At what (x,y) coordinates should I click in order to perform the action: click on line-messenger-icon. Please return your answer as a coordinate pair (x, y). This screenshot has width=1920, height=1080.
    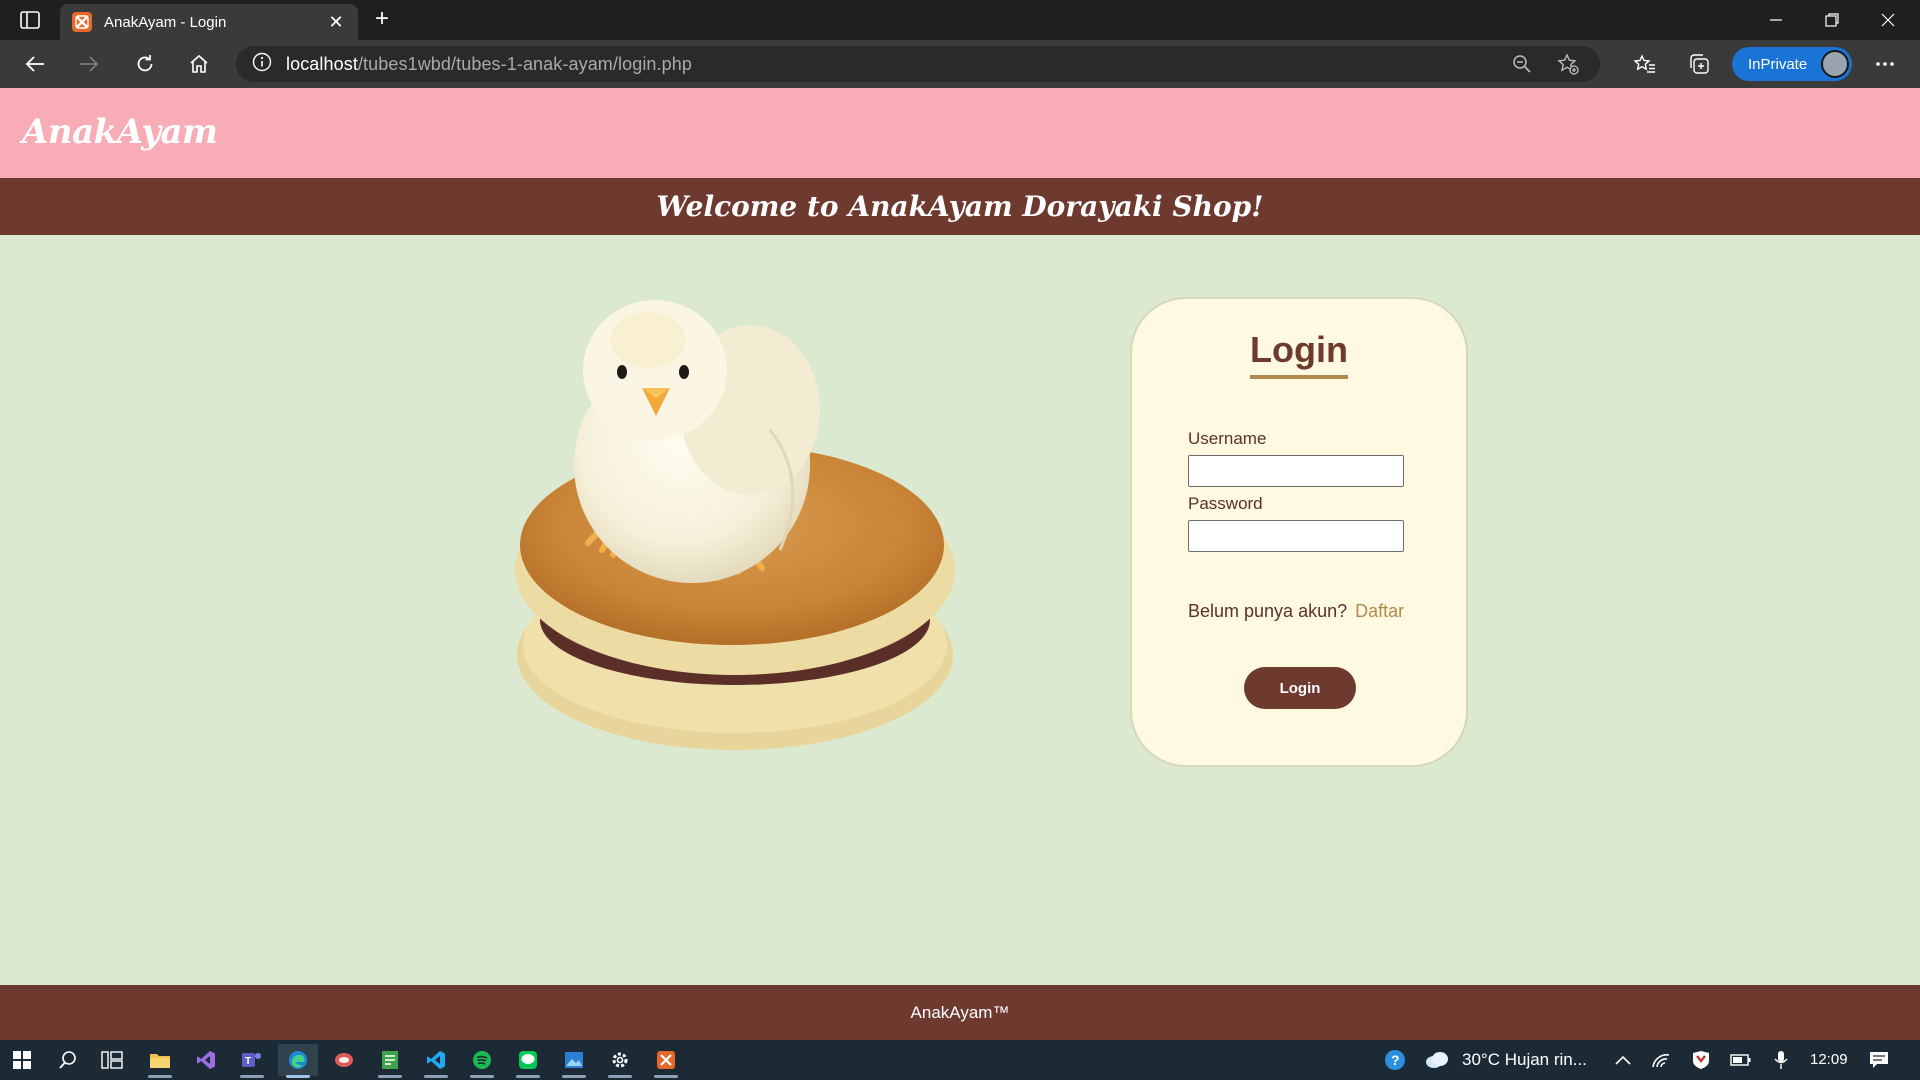
    Looking at the image, I should click on (528, 1061).